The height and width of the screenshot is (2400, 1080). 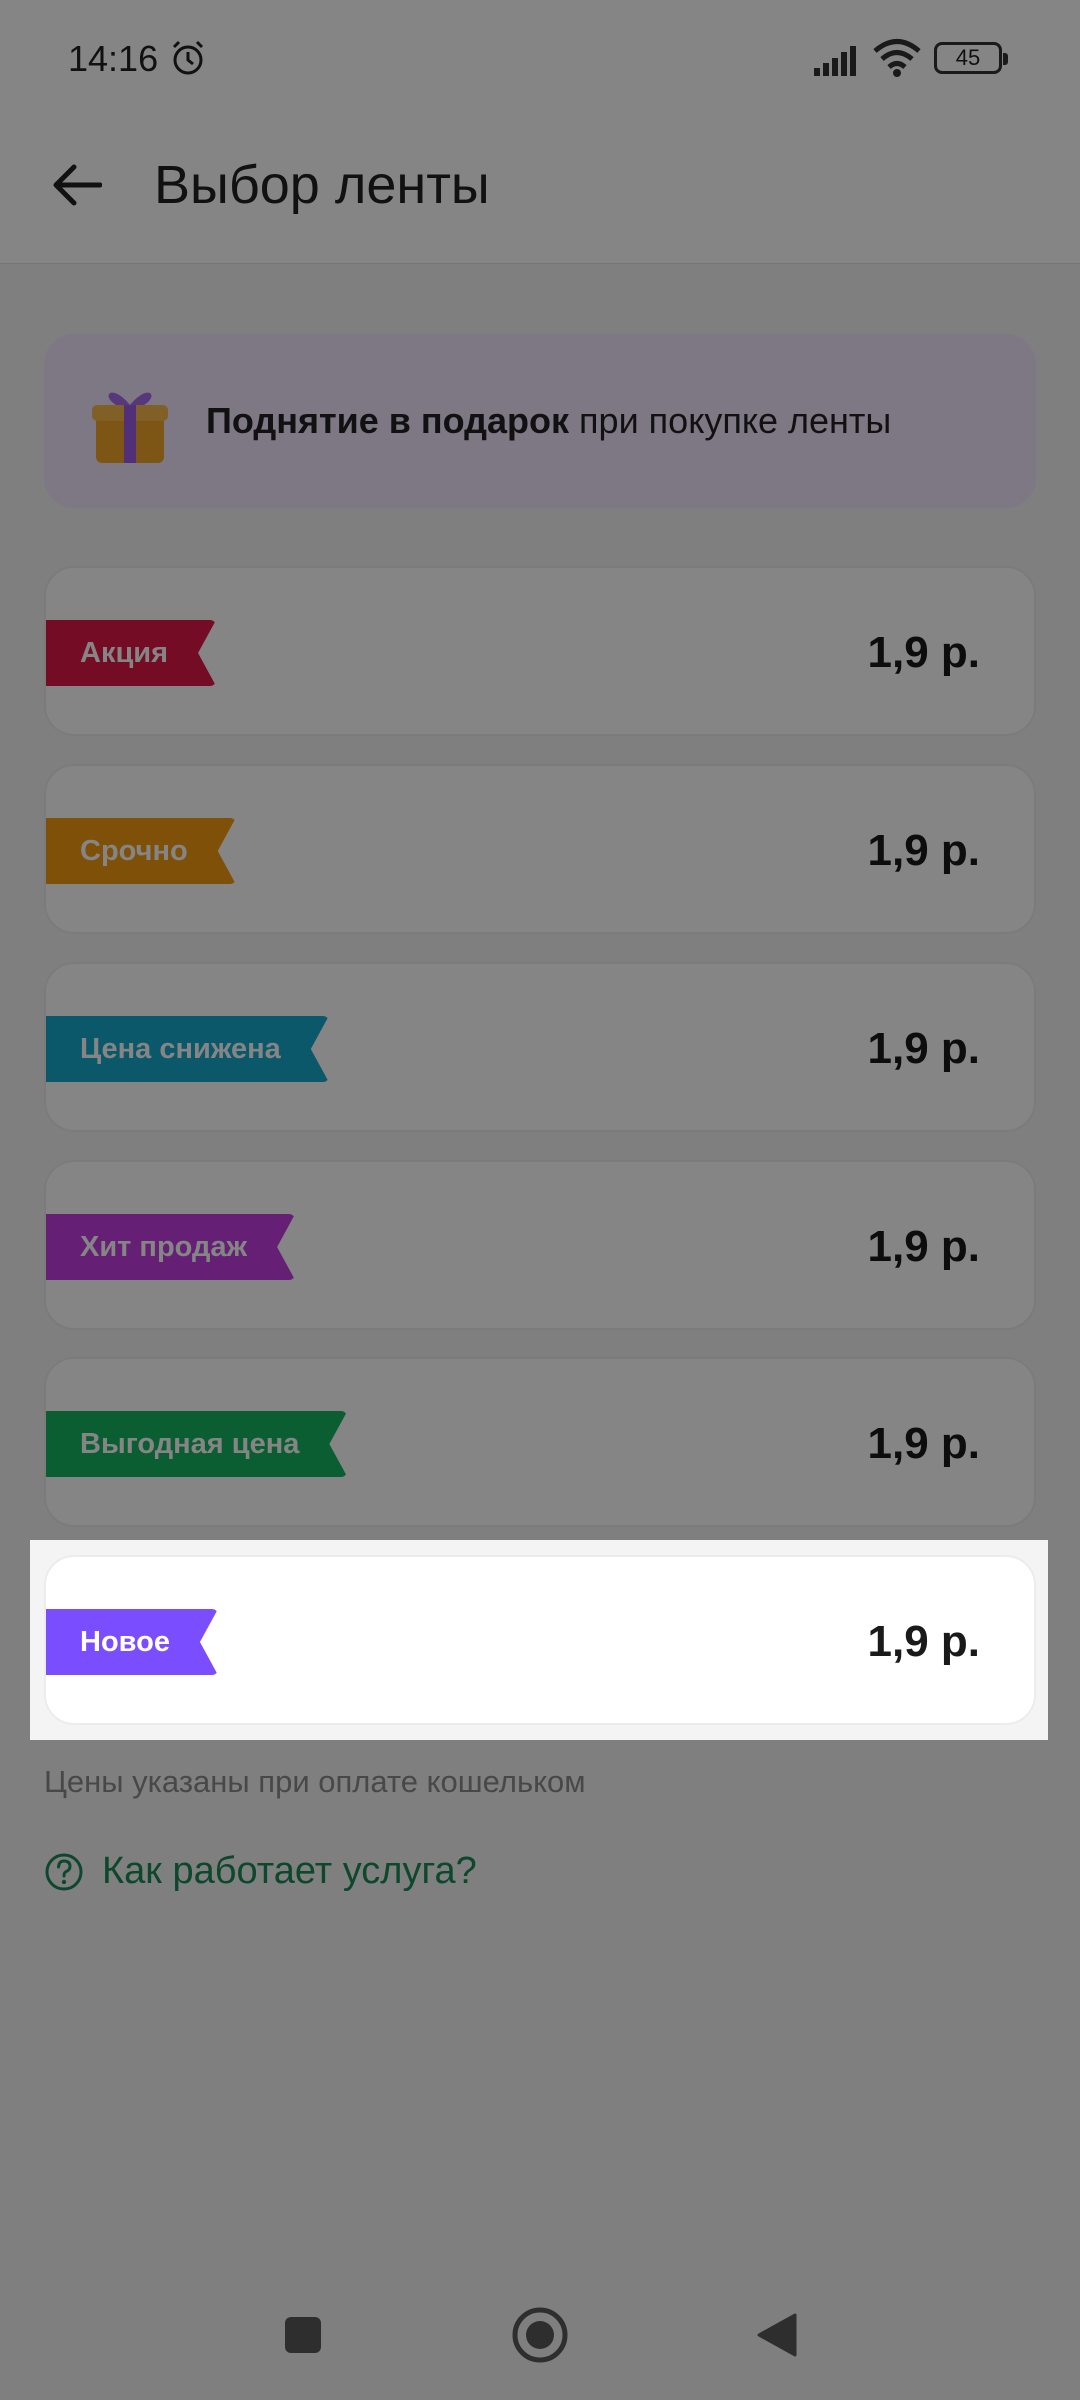 What do you see at coordinates (924, 1641) in the screenshot?
I see `ribbon-price: 1,9 р.` at bounding box center [924, 1641].